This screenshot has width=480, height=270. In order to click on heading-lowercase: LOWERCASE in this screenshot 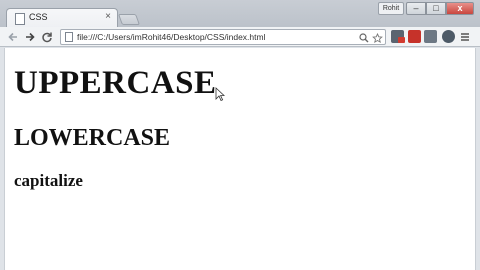, I will do `click(92, 138)`.